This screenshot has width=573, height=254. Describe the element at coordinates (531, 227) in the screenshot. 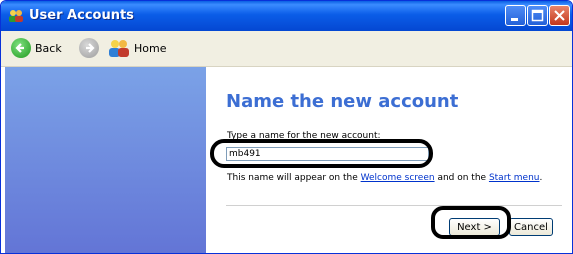

I see `cancel-button: Cancel` at that location.